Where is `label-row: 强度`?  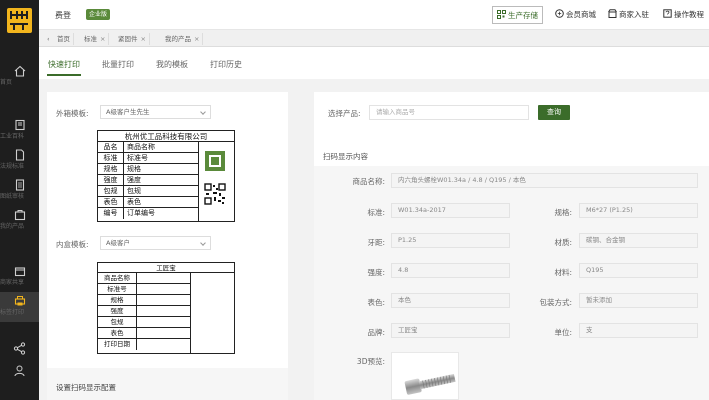
label-row: 强度 is located at coordinates (144, 311).